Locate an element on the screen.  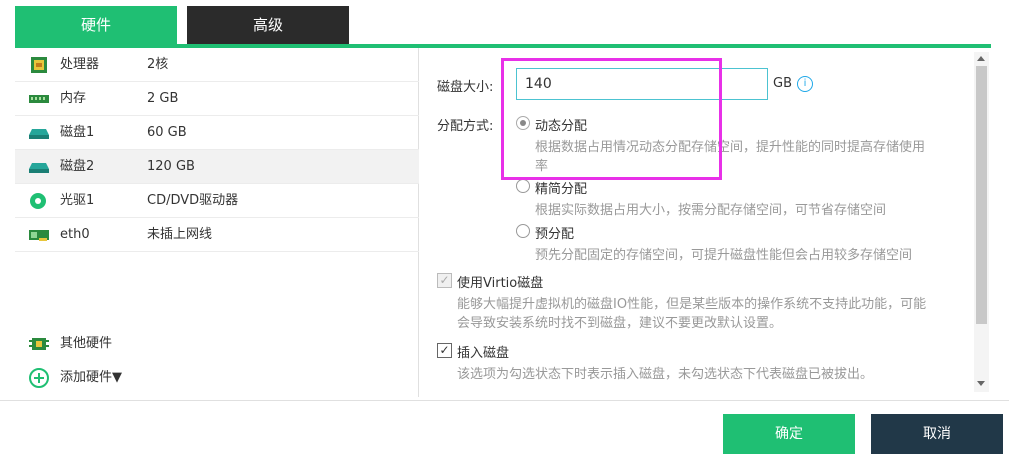
virtio-desc: 能够大幅提升虚拟机的磁盘IO性能，但是某些版本的操作系统不支持此功能，可能 is located at coordinates (692, 304).